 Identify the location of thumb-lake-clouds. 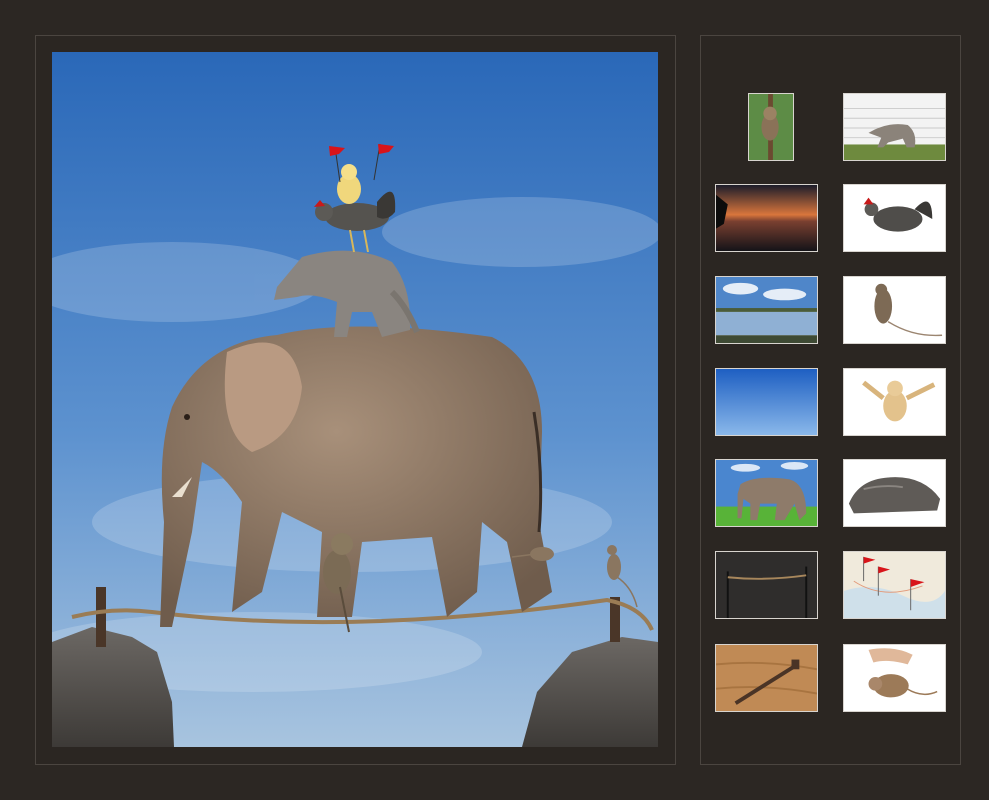
(766, 310).